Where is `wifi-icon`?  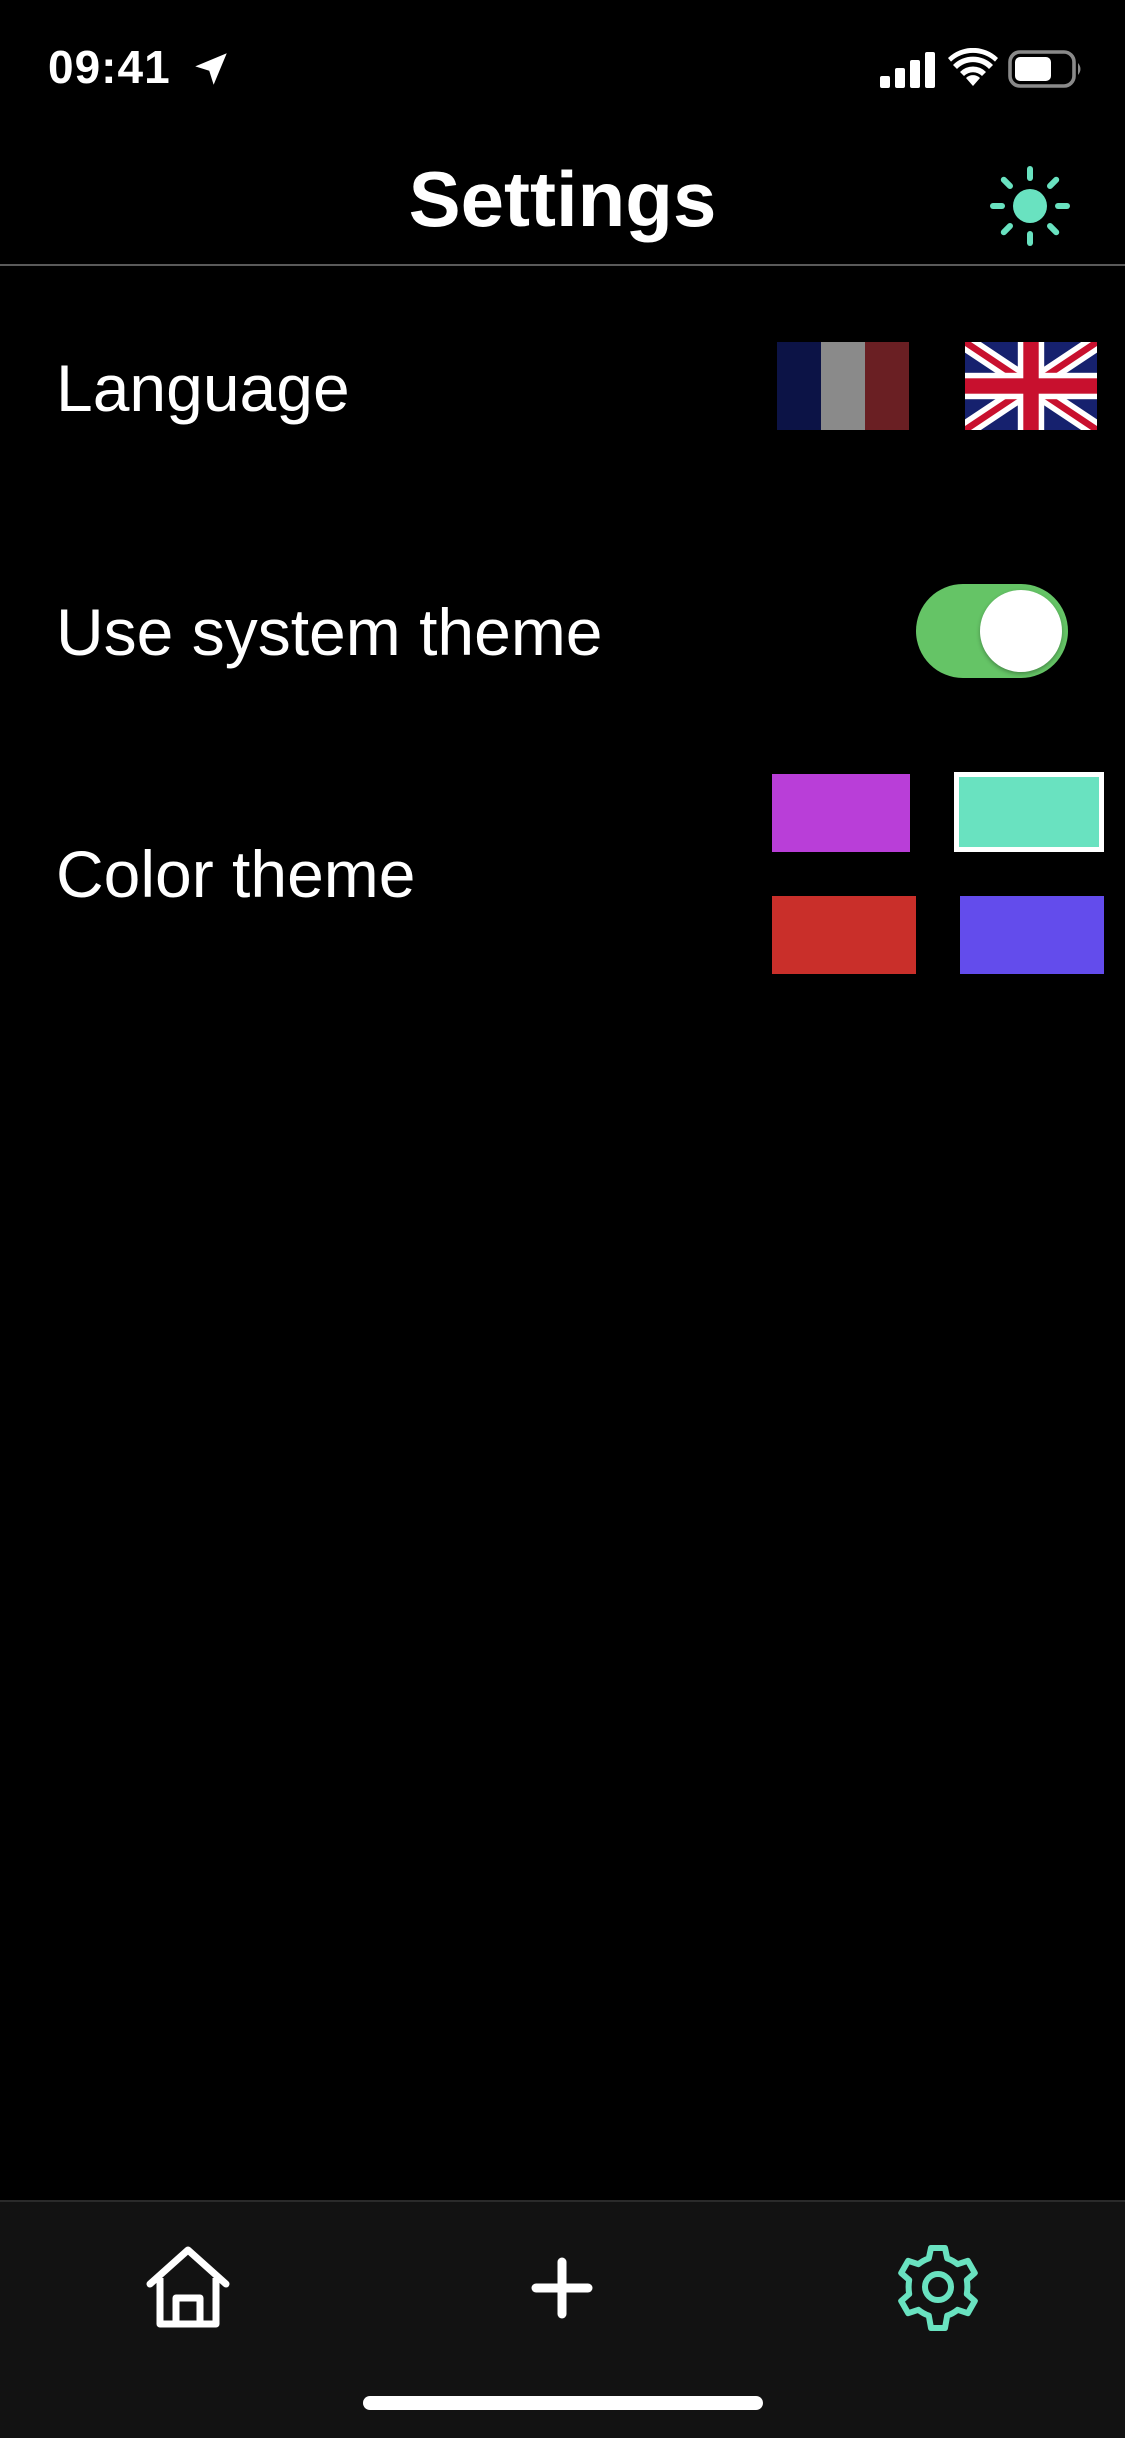 wifi-icon is located at coordinates (973, 67).